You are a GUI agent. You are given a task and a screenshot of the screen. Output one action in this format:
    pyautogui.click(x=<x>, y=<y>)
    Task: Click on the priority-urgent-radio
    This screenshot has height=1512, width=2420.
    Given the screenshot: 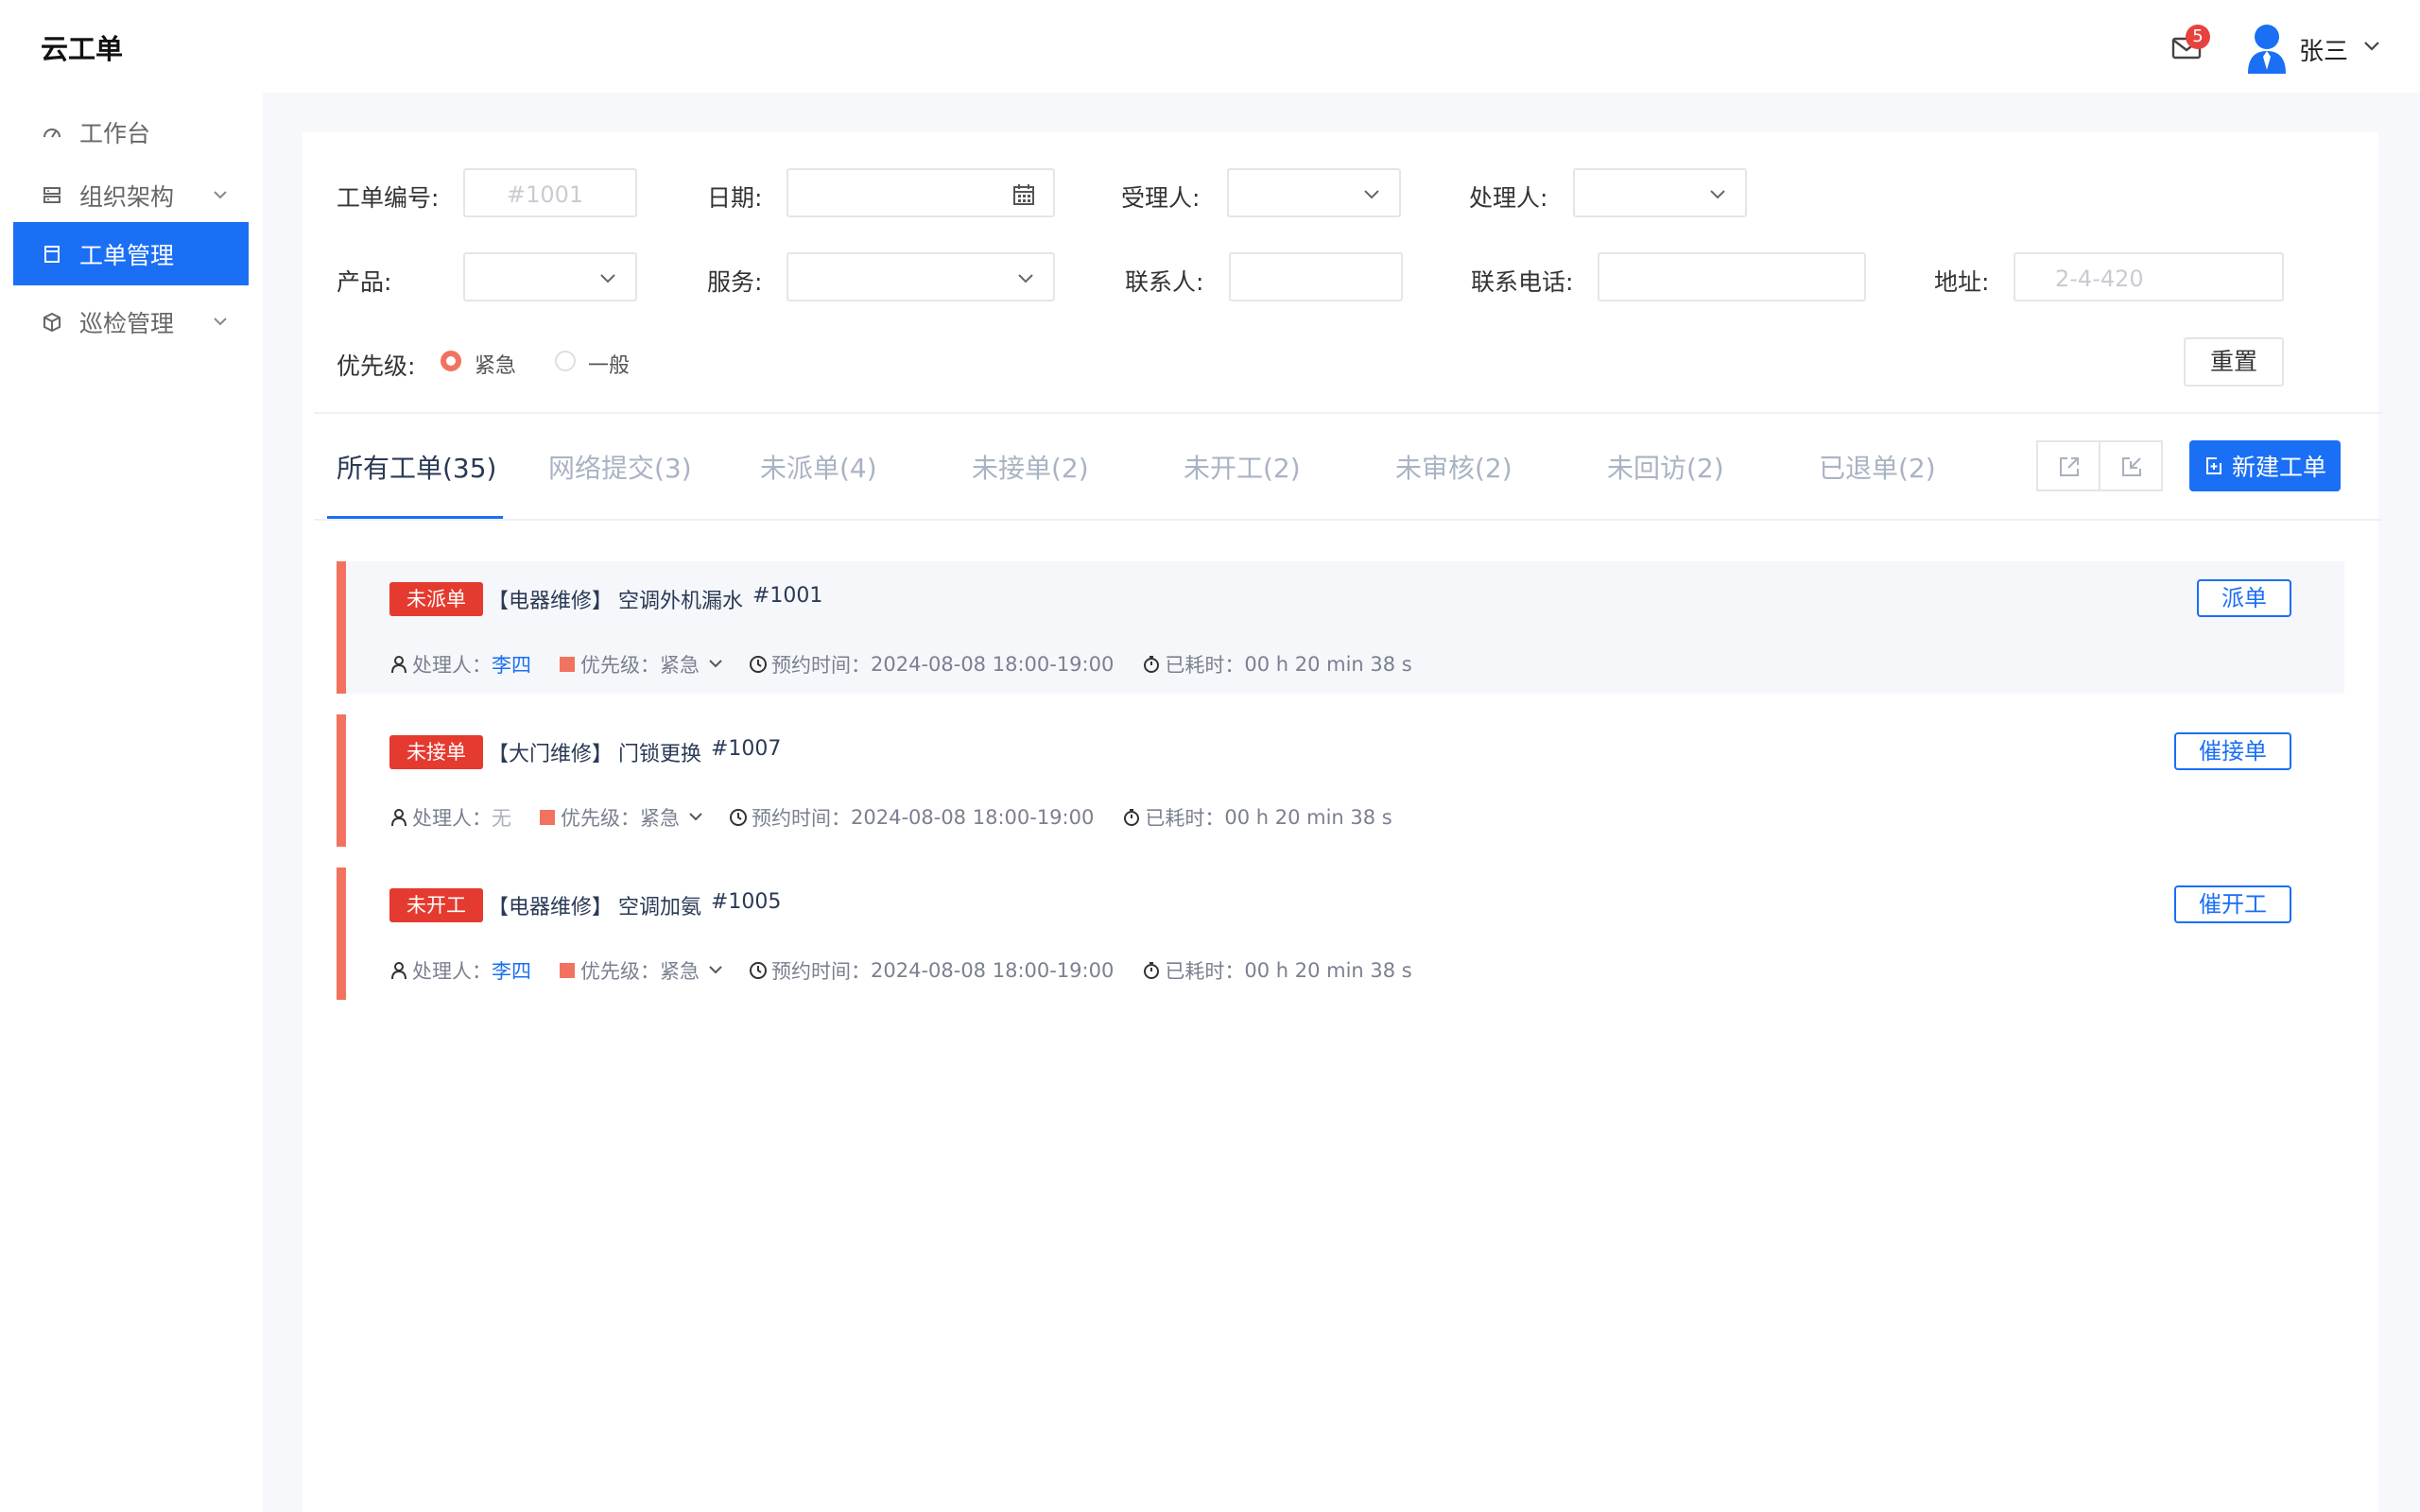 What is the action you would take?
    pyautogui.click(x=451, y=361)
    